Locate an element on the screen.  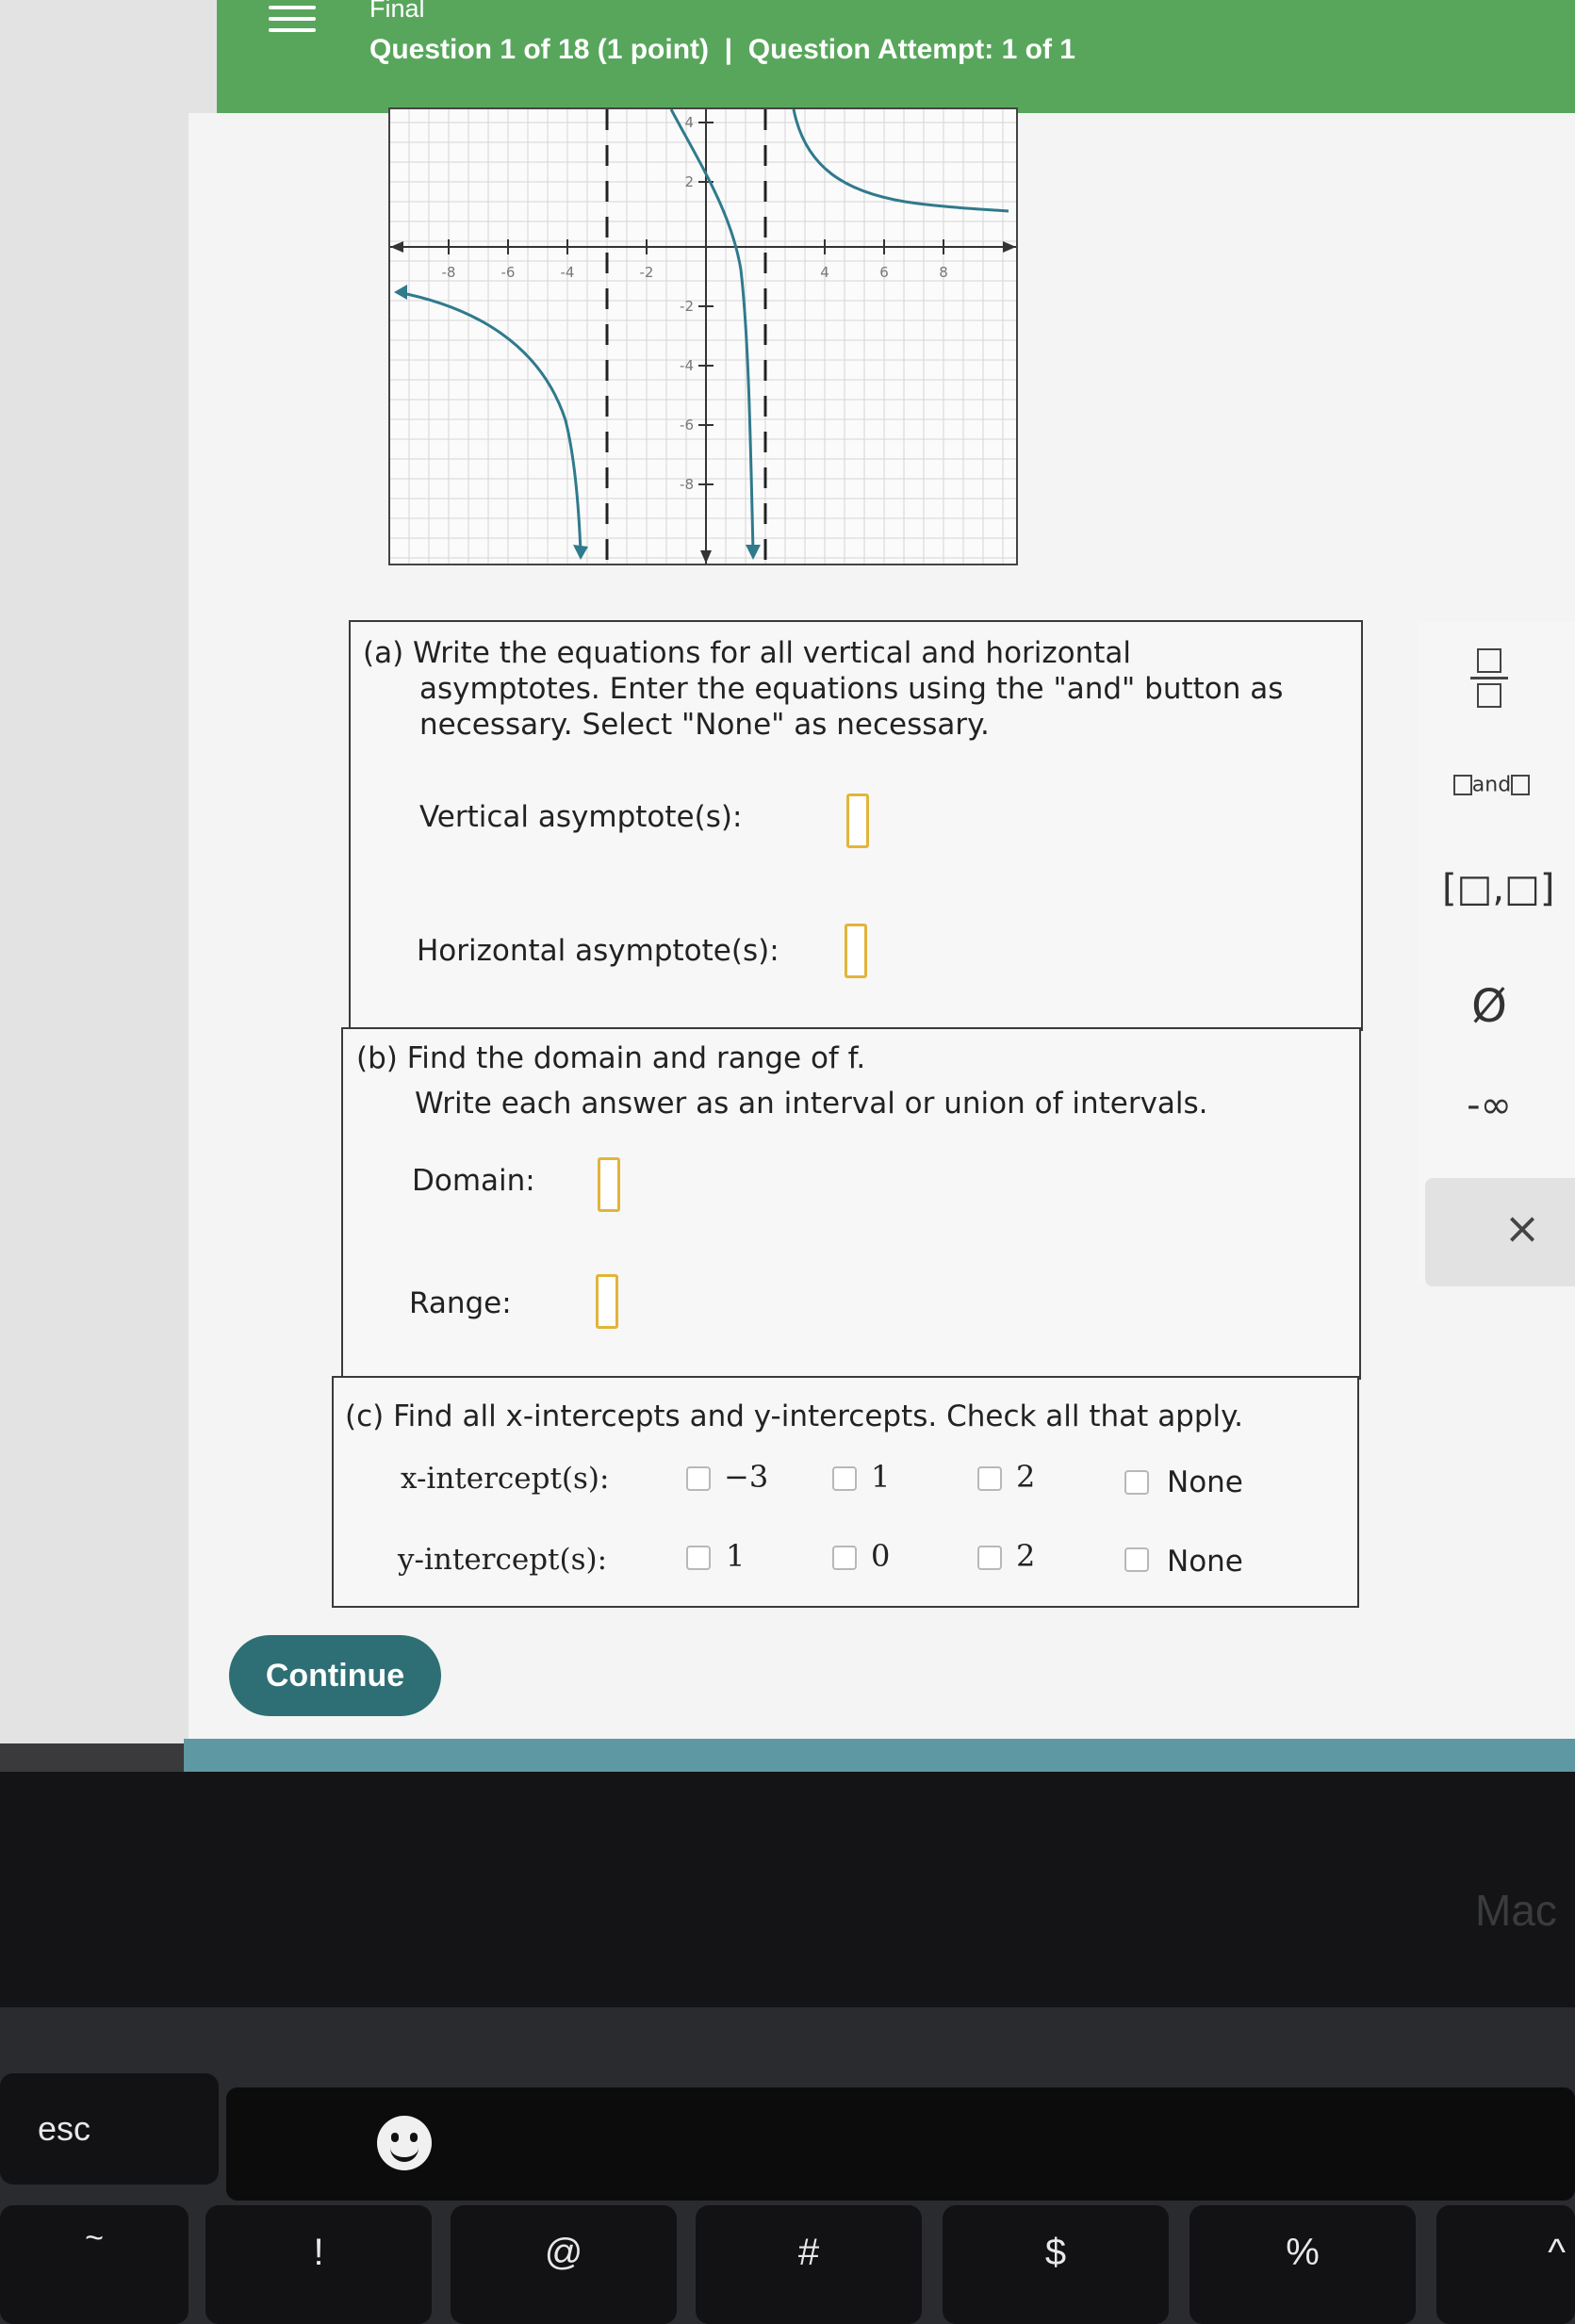
graph-svg: -8 -6 -4 -2 4 6 8 4 2 -2 -4 -6 -8 is located at coordinates (703, 336).